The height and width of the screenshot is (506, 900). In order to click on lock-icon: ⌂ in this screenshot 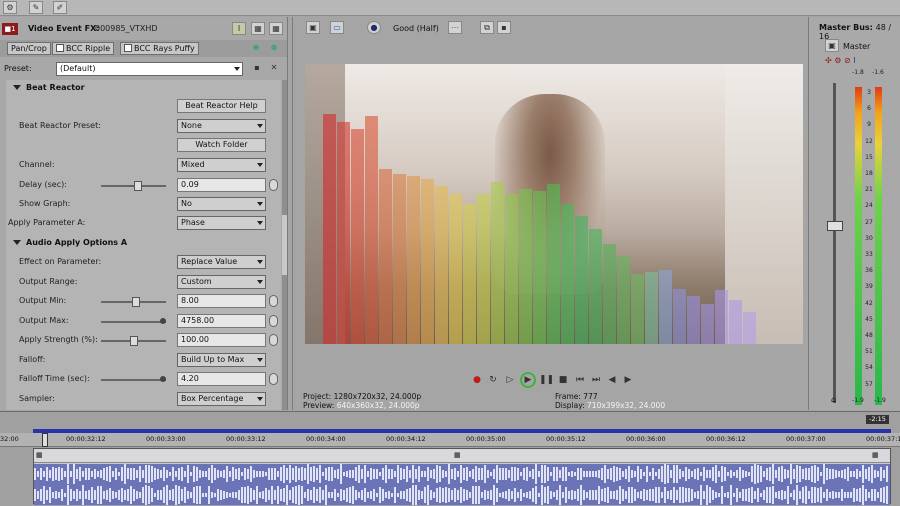, I will do `click(833, 399)`.